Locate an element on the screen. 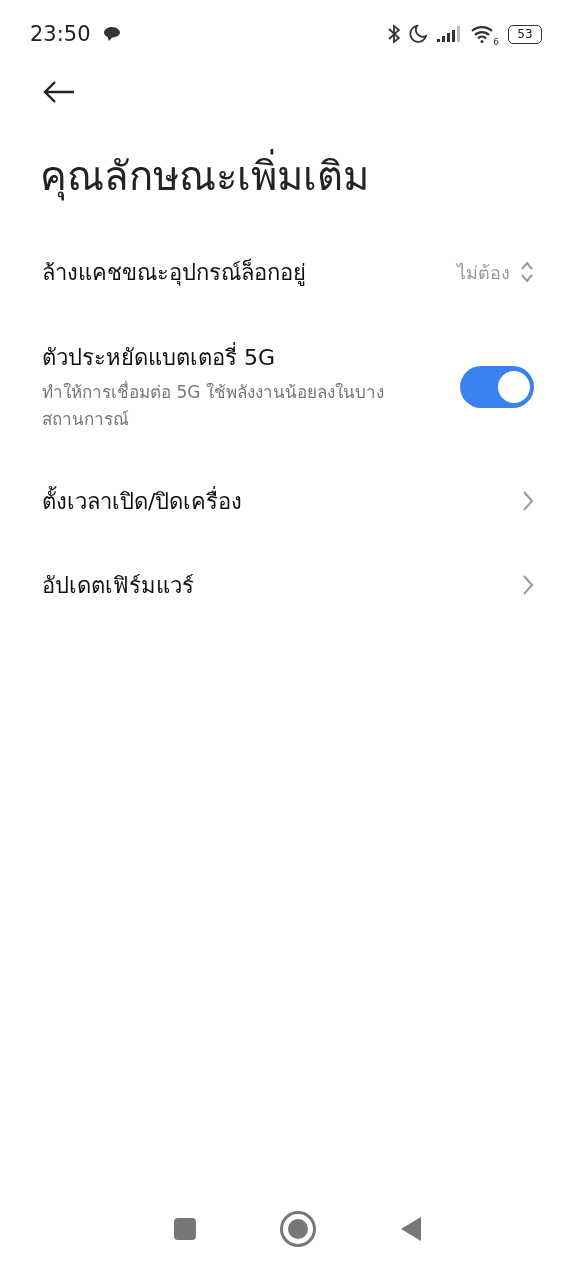 Image resolution: width=576 pixels, height=1280 pixels. settings-row: อัปเดตเฟิร์มแวร์ is located at coordinates (288, 585).